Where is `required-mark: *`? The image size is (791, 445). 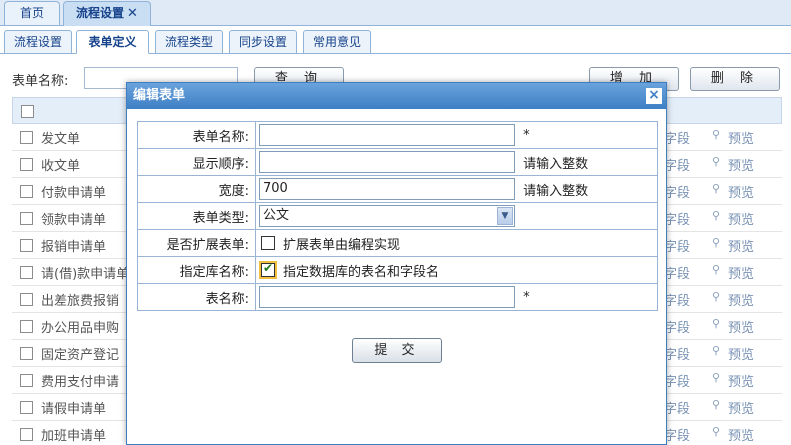 required-mark: * is located at coordinates (526, 135).